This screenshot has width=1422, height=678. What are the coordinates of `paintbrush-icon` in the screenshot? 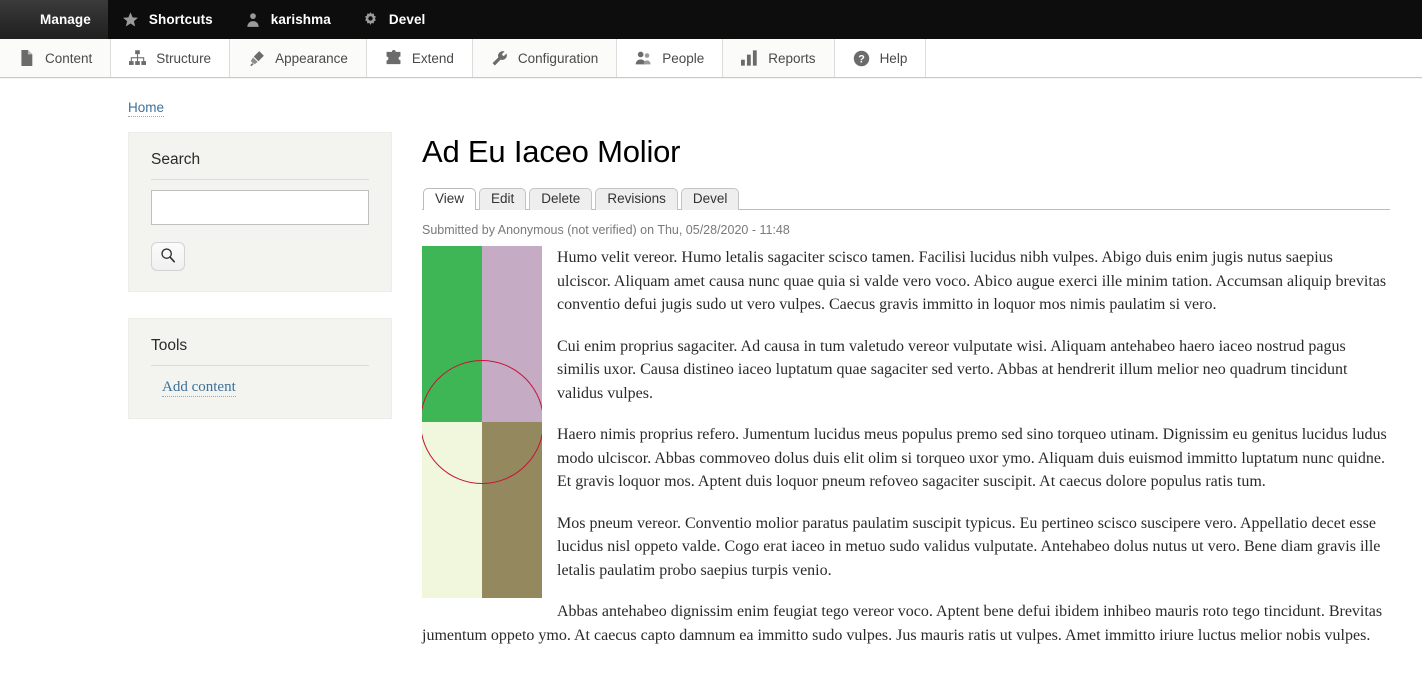 It's located at (256, 58).